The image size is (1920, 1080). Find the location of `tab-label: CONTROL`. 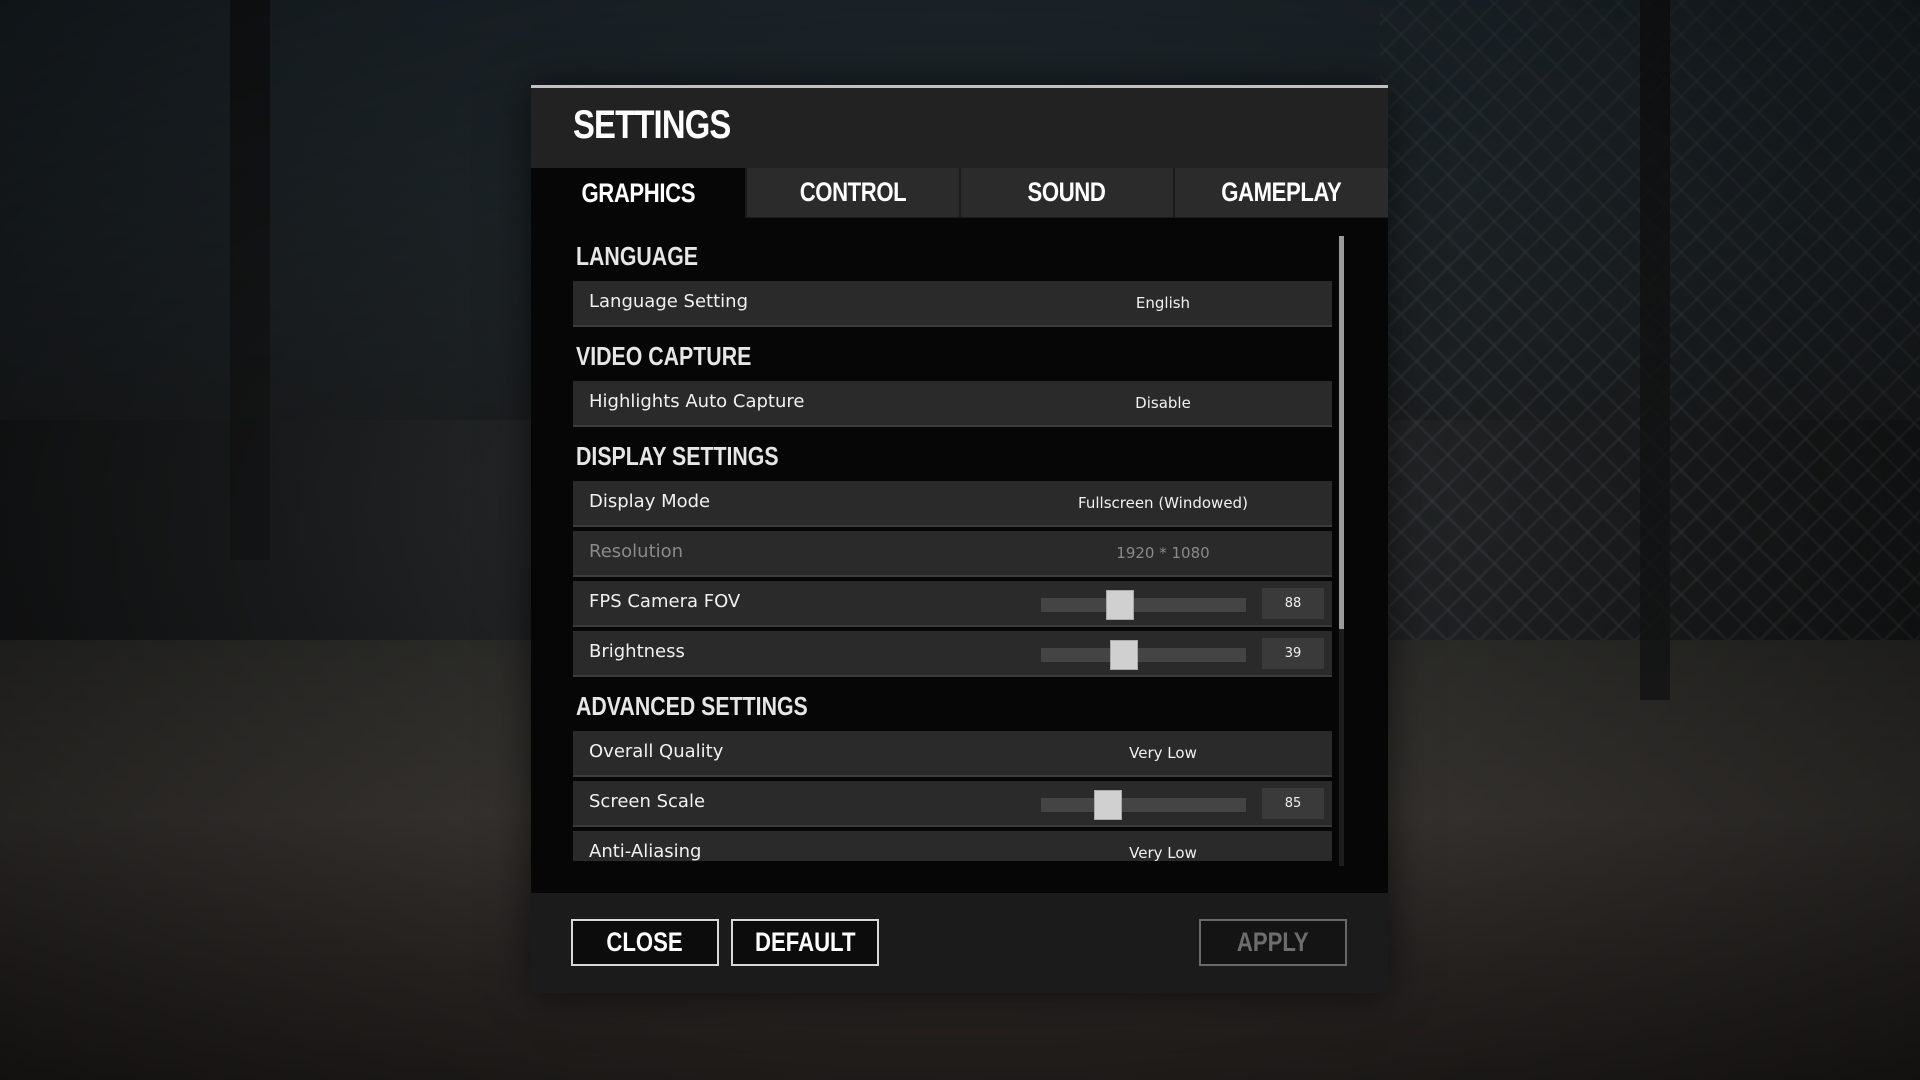

tab-label: CONTROL is located at coordinates (853, 192).